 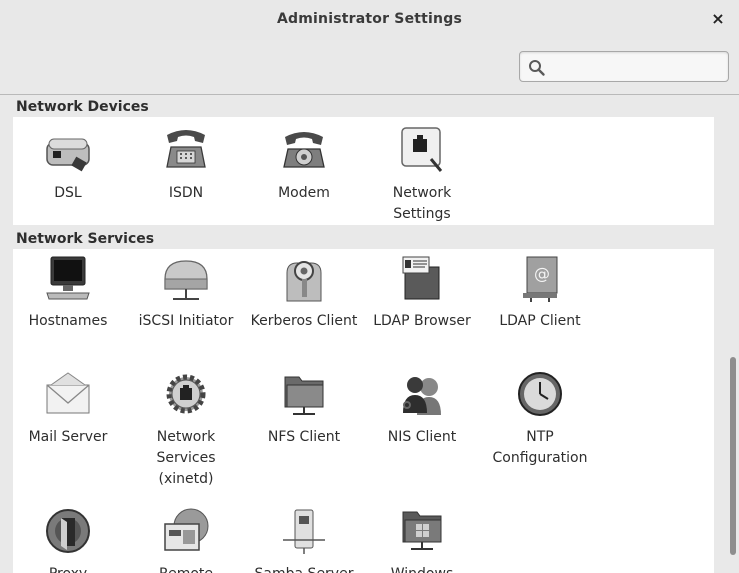 I want to click on item-label: Kerberos Client, so click(x=304, y=321).